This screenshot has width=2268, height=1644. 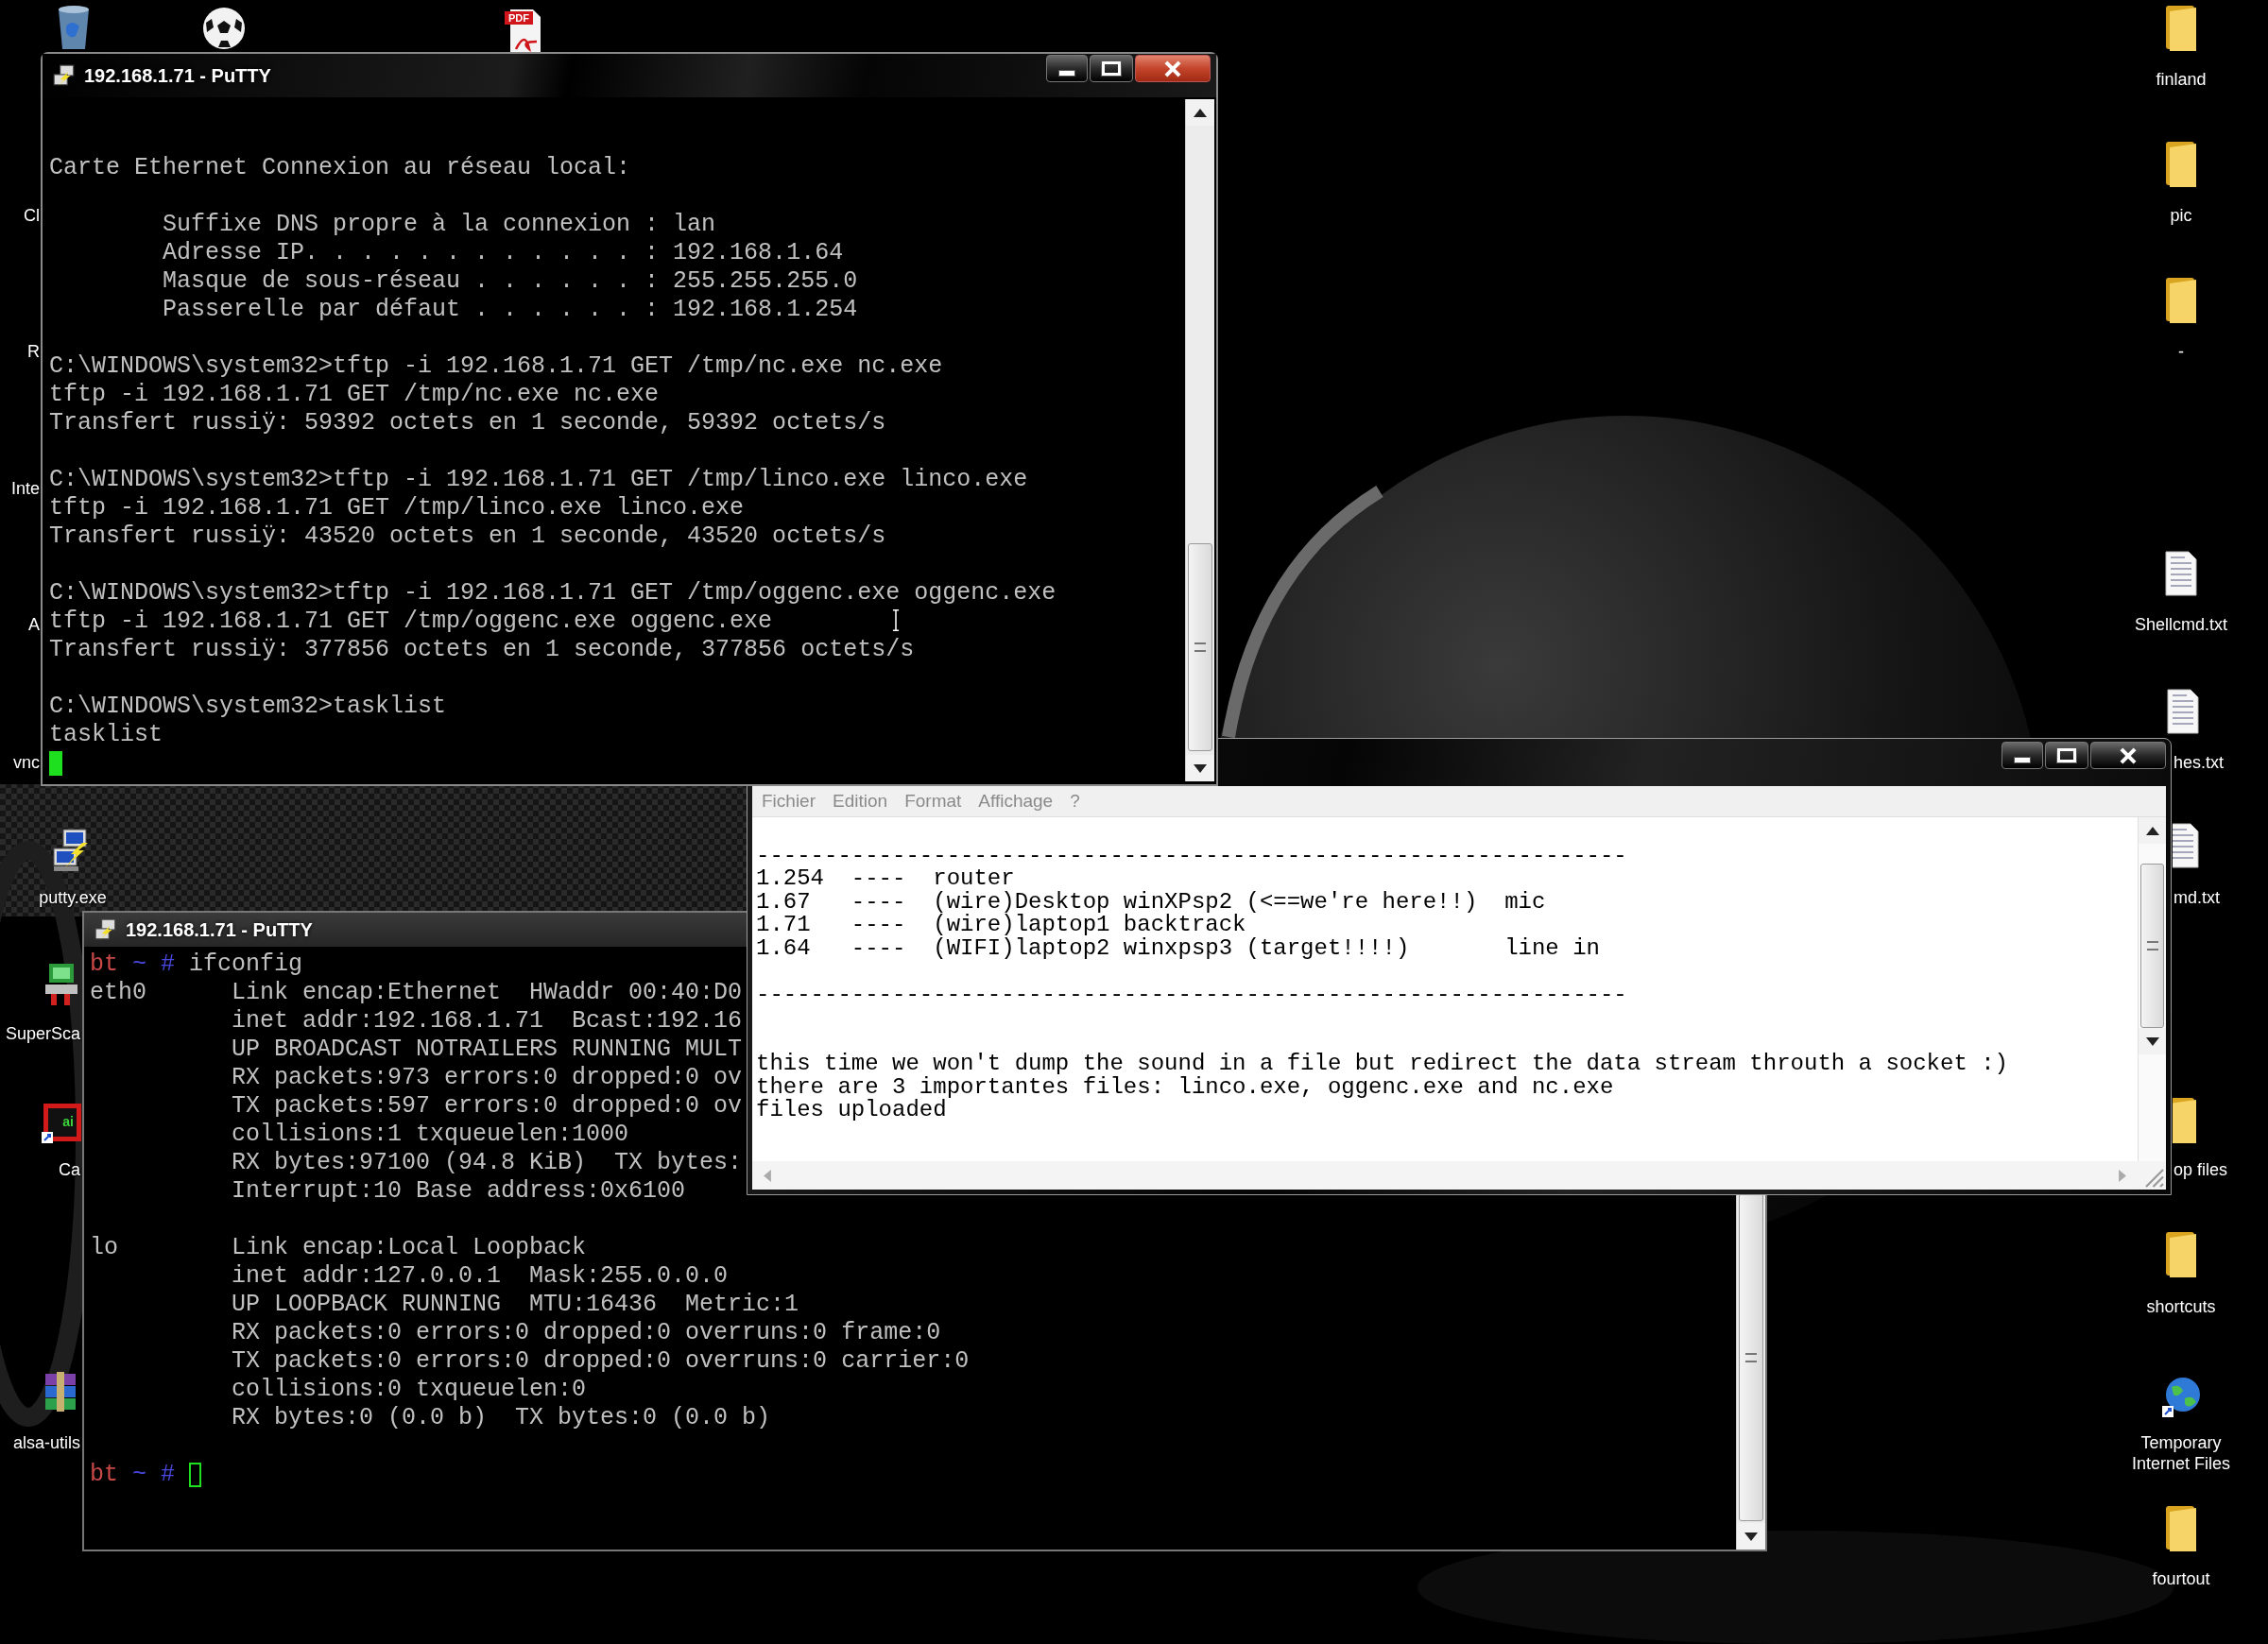 I want to click on terminal-line: lo Link encap:Local Loopback, so click(x=338, y=1248).